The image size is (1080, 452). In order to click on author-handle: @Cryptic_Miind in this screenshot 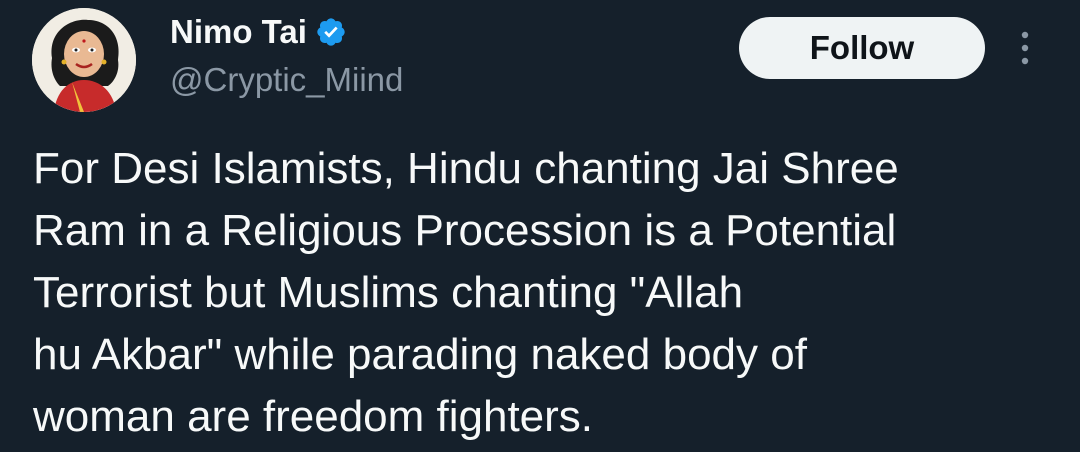, I will do `click(286, 80)`.